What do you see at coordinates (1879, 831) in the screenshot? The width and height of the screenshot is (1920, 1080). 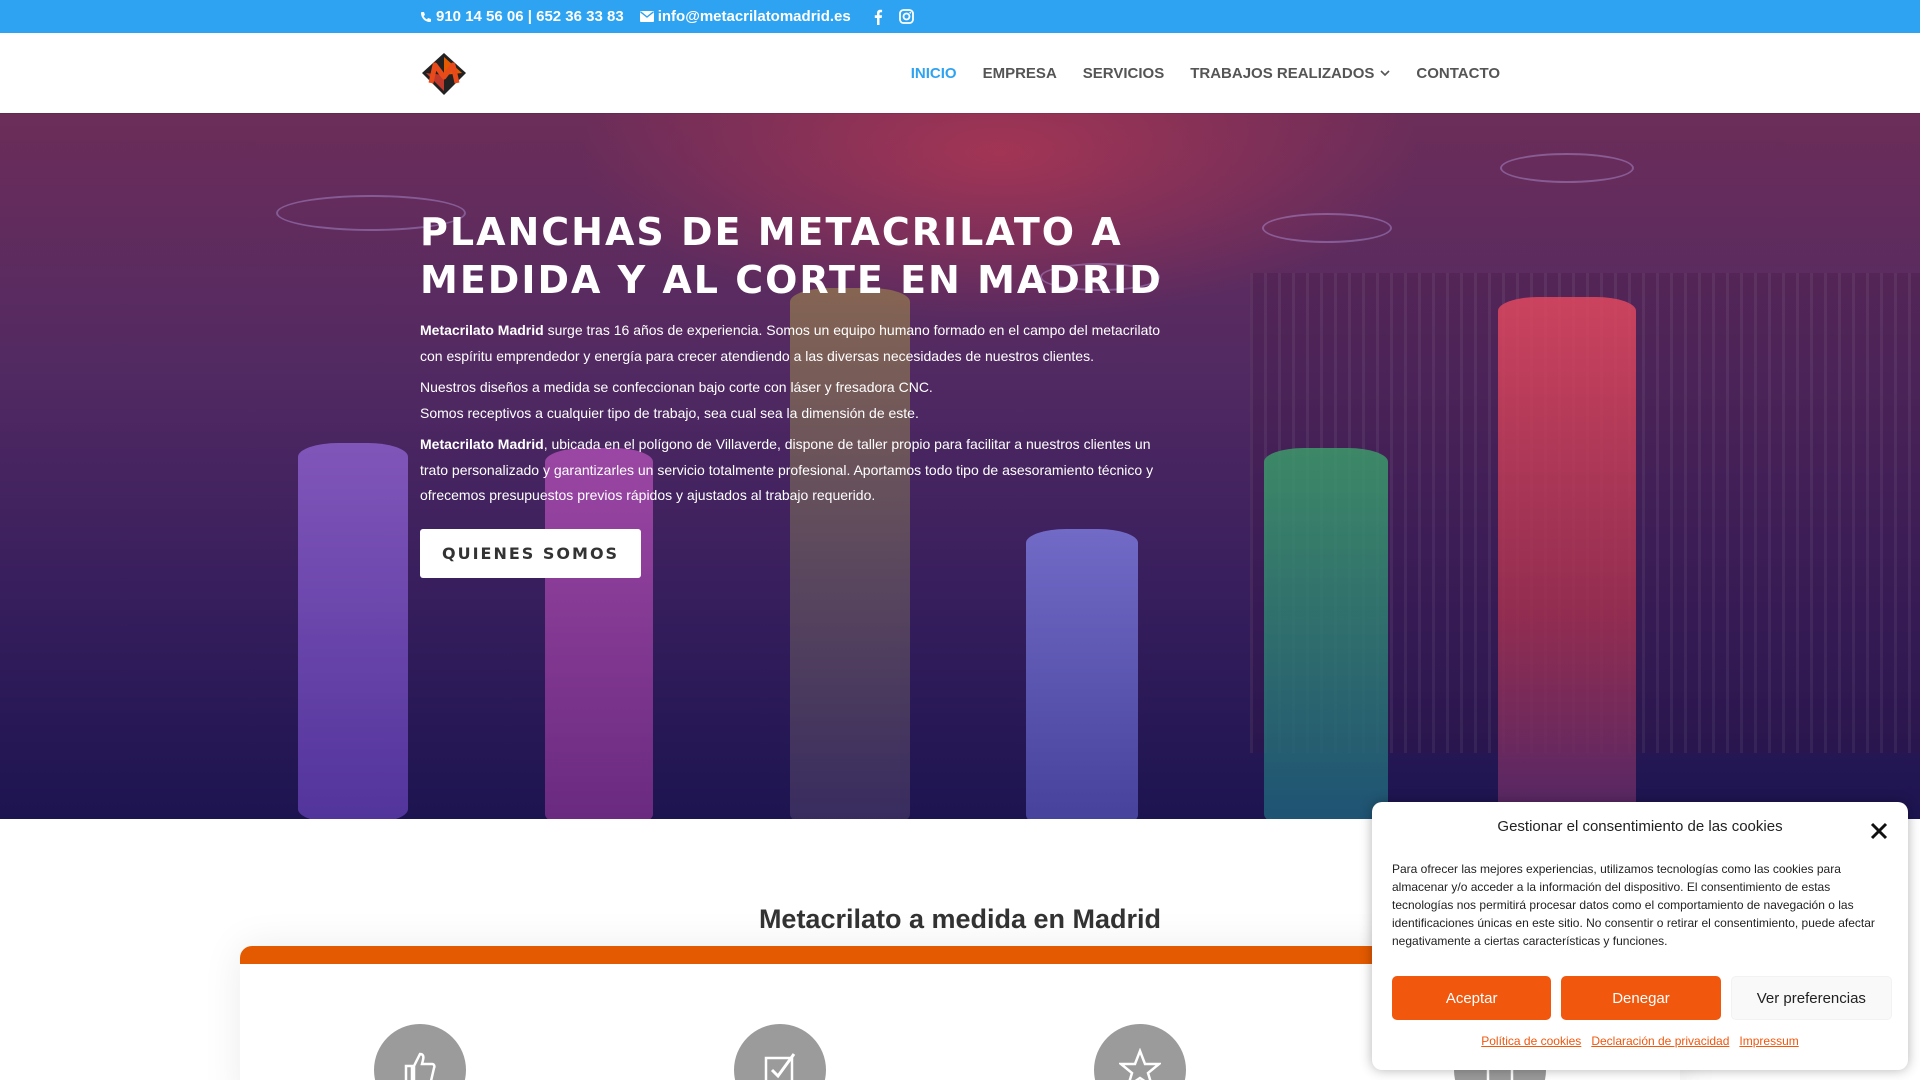 I see `close-icon` at bounding box center [1879, 831].